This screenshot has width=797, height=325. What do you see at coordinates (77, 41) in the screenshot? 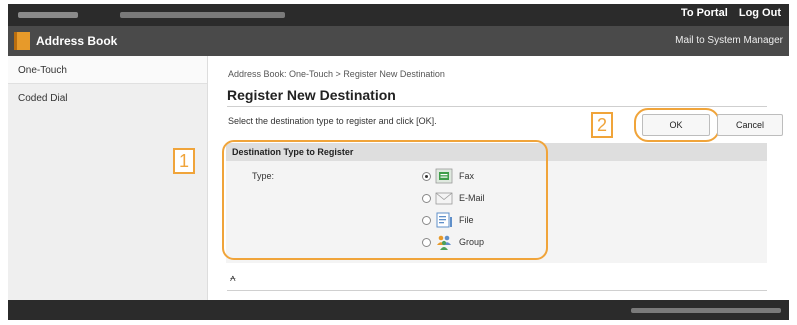
I see `page-heading: Address Book` at bounding box center [77, 41].